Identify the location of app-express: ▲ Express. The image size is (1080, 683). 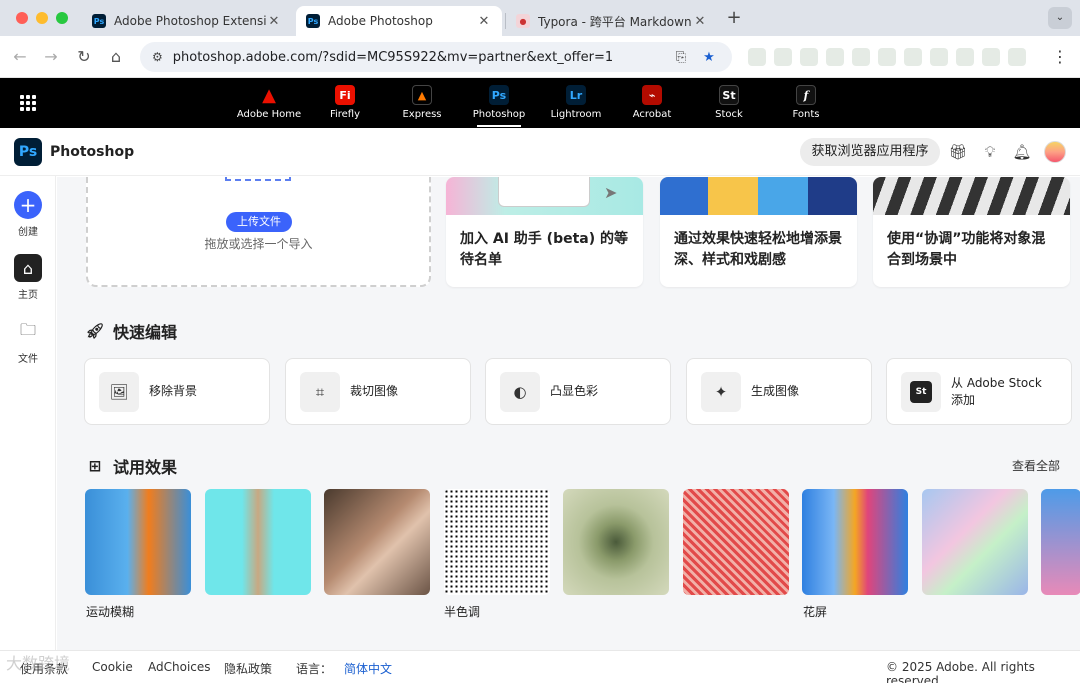
(422, 101).